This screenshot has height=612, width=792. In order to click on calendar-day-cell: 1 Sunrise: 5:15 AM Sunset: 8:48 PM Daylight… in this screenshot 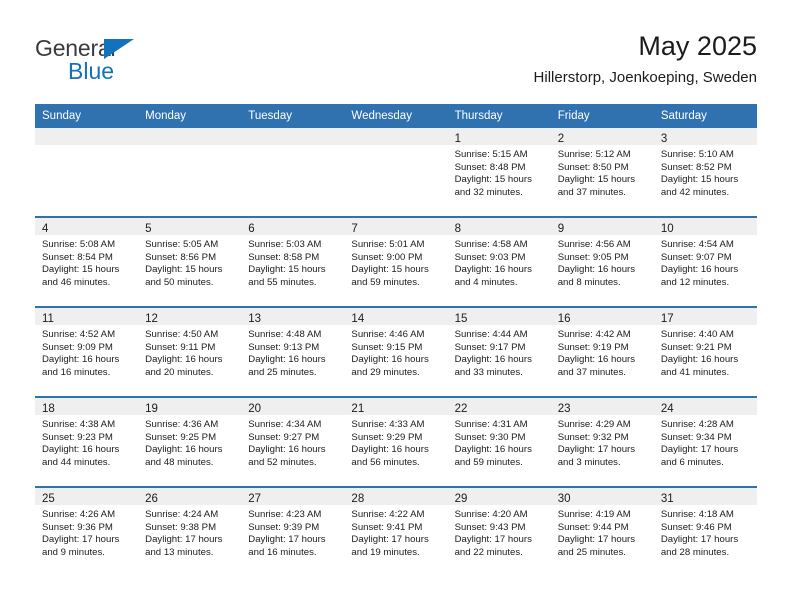, I will do `click(499, 172)`.